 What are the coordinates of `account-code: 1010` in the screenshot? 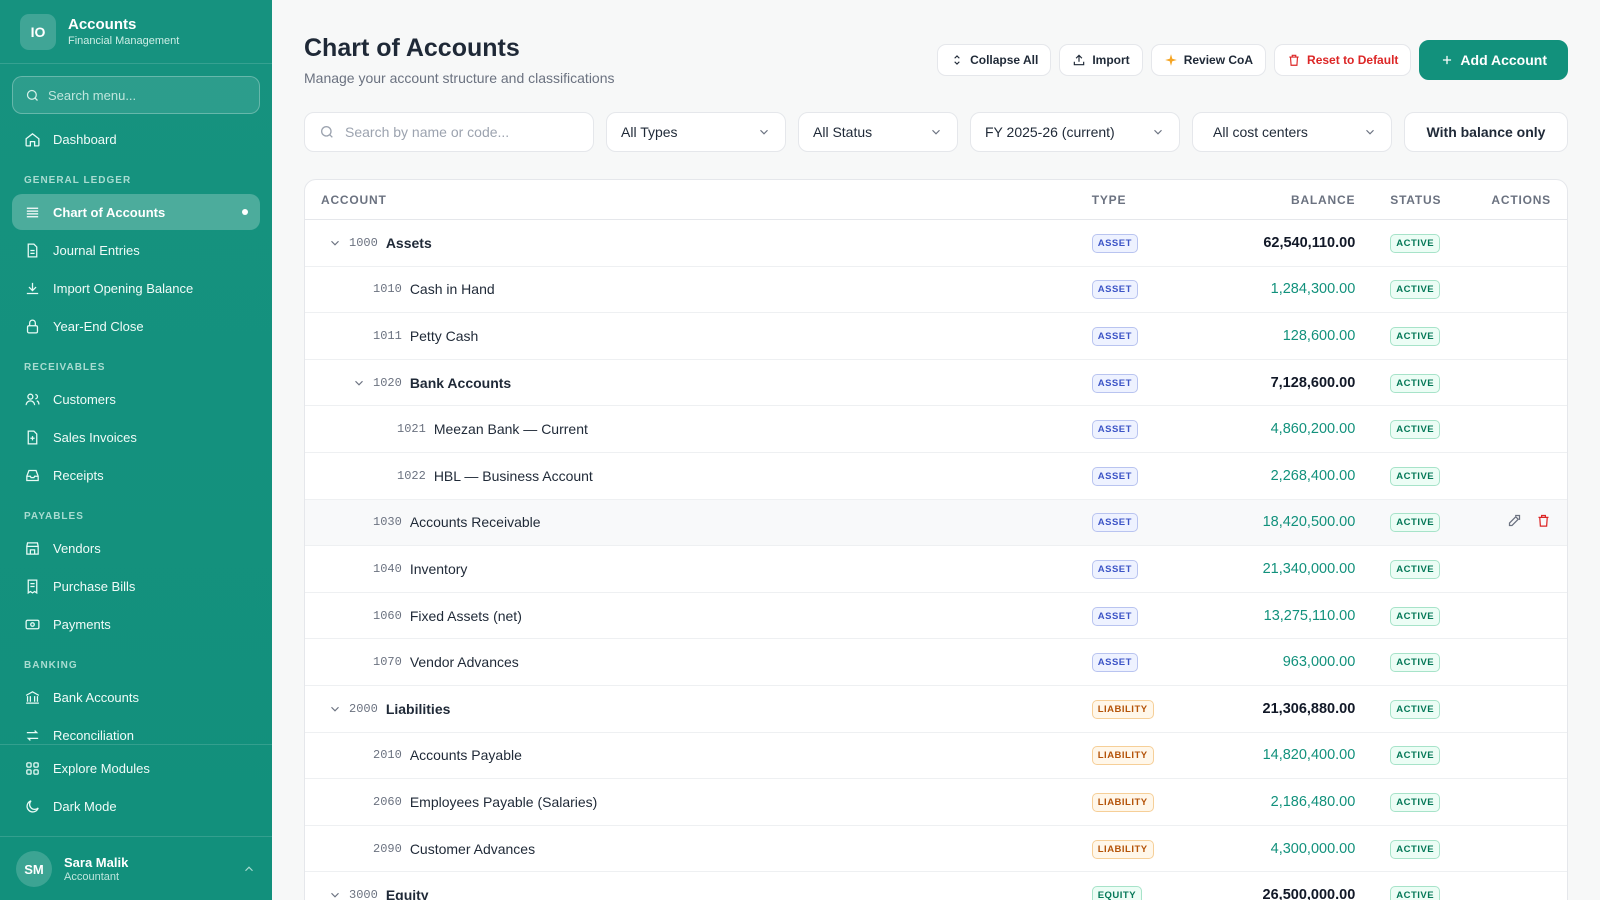 It's located at (387, 289).